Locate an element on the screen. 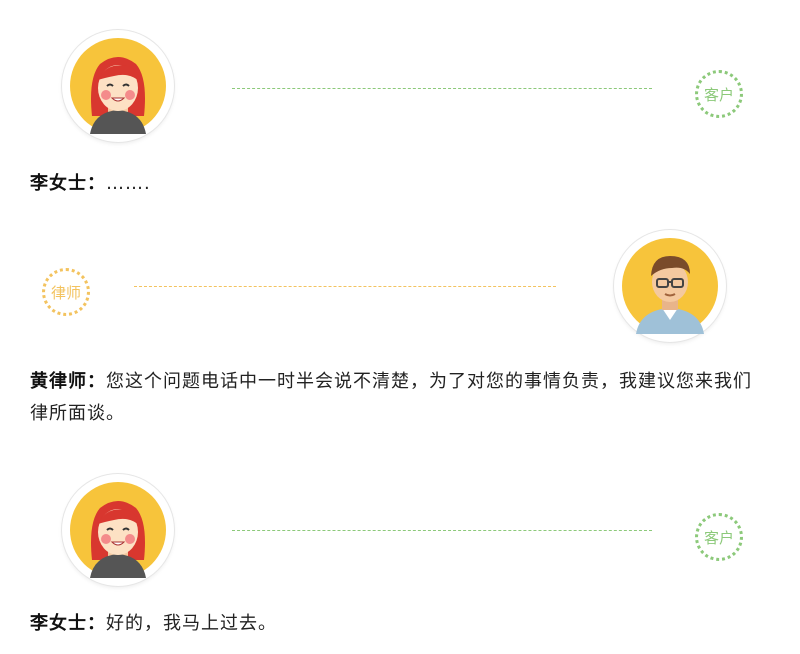 The image size is (800, 654). dialogue-text: 好的，我马上过去。 is located at coordinates (191, 623).